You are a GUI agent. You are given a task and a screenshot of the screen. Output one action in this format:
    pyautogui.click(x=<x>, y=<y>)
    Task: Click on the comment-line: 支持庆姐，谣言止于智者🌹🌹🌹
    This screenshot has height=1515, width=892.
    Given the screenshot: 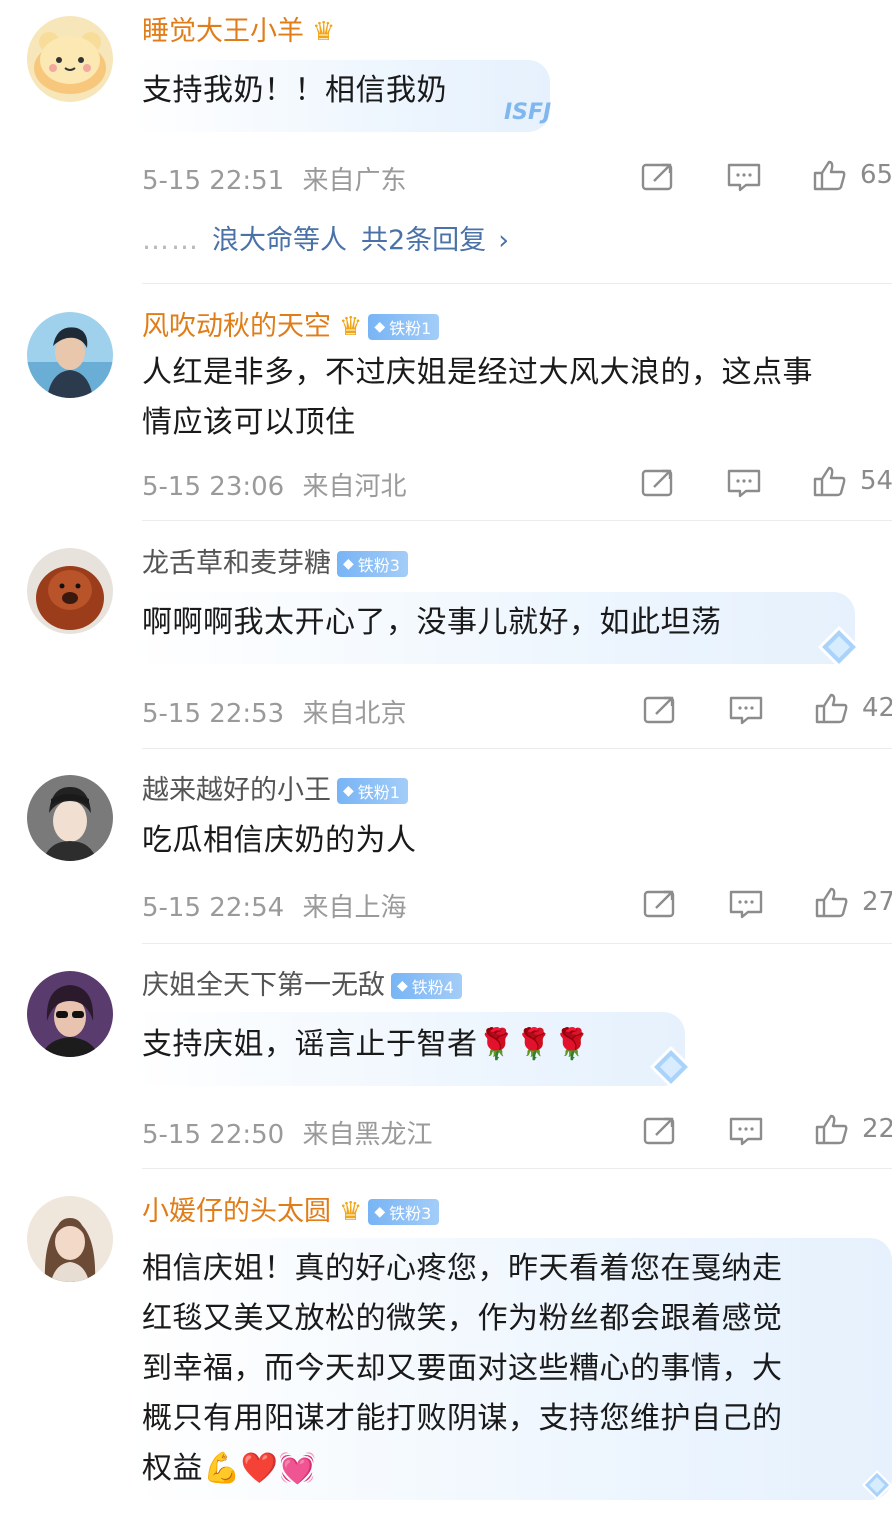 What is the action you would take?
    pyautogui.click(x=367, y=1044)
    